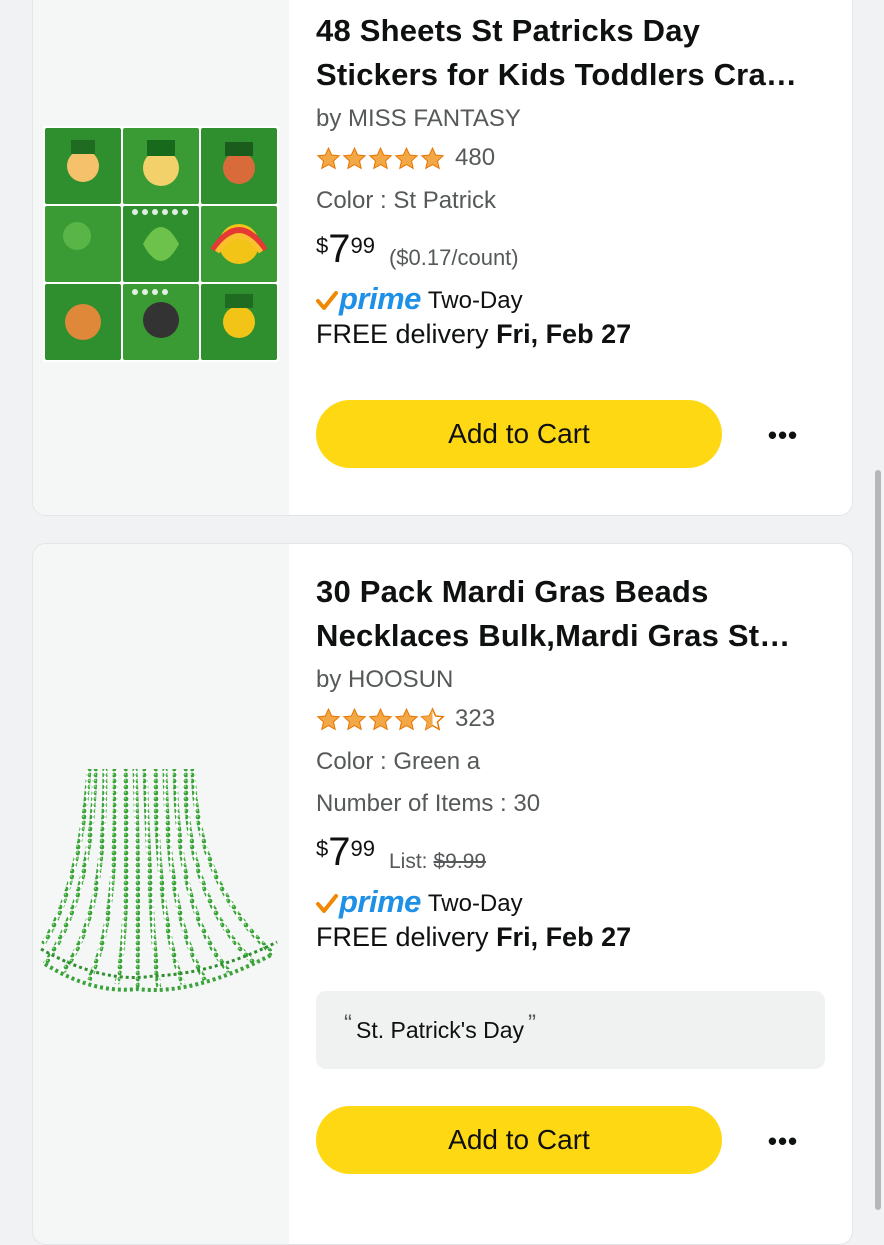 Image resolution: width=884 pixels, height=1245 pixels. I want to click on occasion-tag-text: St. Patrick's Day, so click(440, 1029).